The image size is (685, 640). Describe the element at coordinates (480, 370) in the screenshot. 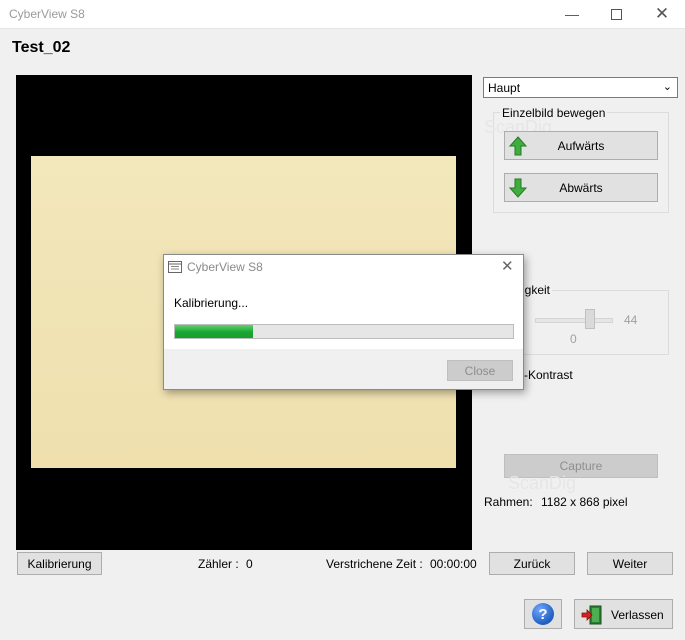

I see `dialog-close-button: Close` at that location.